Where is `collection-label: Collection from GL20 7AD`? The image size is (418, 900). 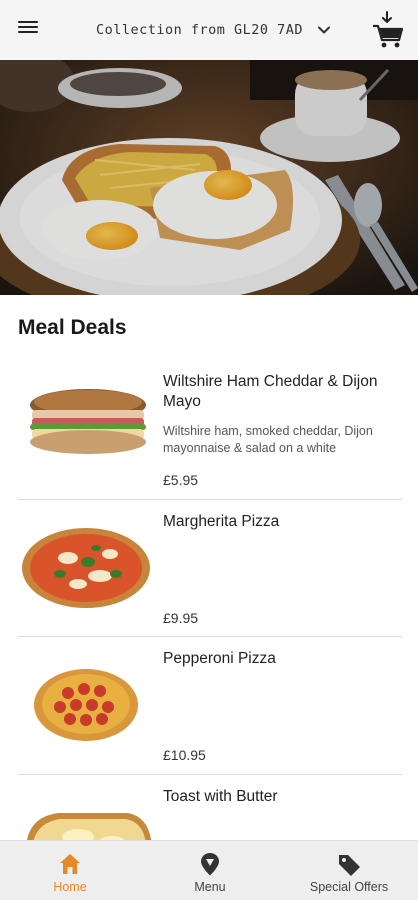
collection-label: Collection from GL20 7AD is located at coordinates (200, 30).